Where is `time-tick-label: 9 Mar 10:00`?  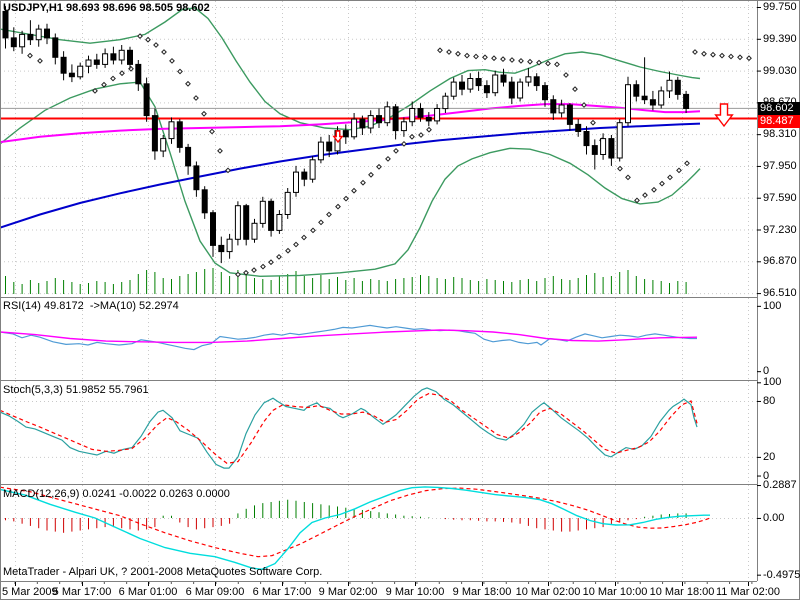 time-tick-label: 9 Mar 10:00 is located at coordinates (415, 592).